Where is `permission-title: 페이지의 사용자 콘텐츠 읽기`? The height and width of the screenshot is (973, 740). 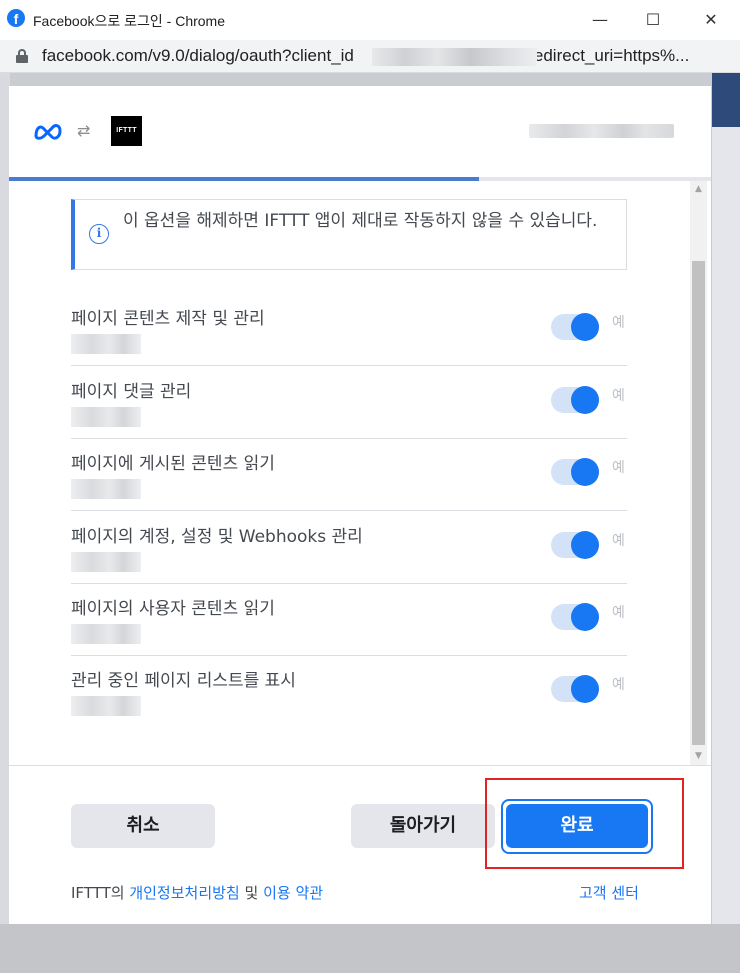 permission-title: 페이지의 사용자 콘텐츠 읽기 is located at coordinates (173, 609).